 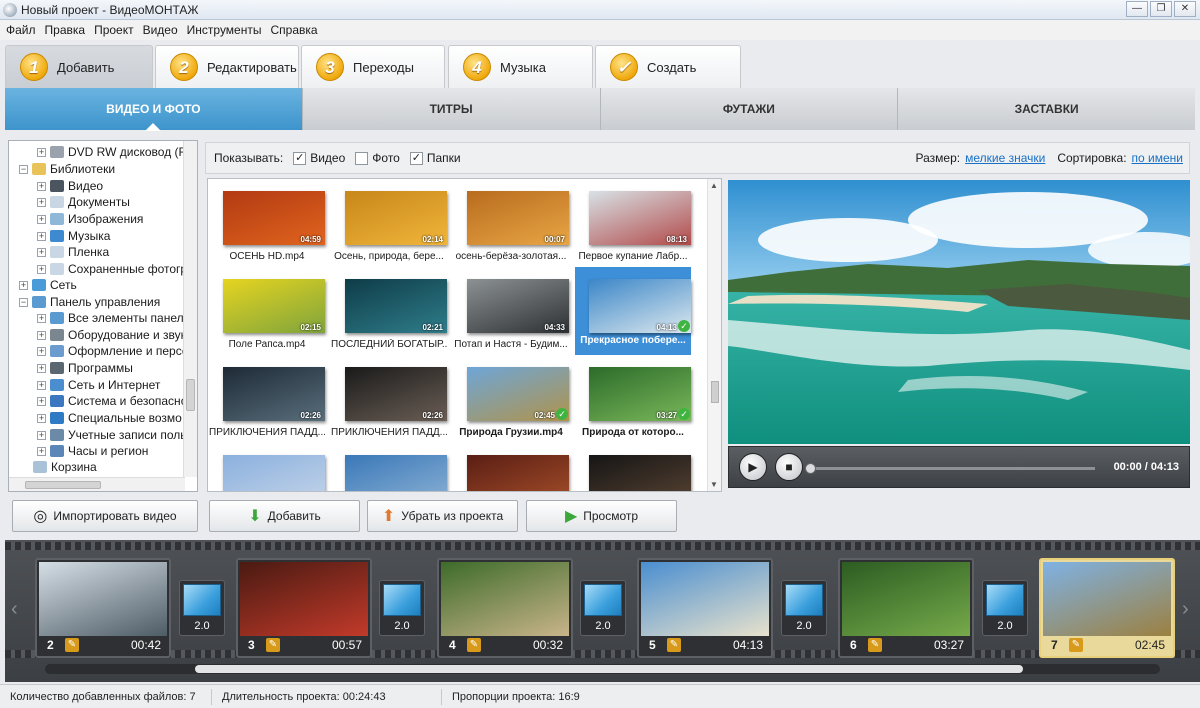 What do you see at coordinates (48, 285) in the screenshot?
I see `tree-item-network: + Сеть` at bounding box center [48, 285].